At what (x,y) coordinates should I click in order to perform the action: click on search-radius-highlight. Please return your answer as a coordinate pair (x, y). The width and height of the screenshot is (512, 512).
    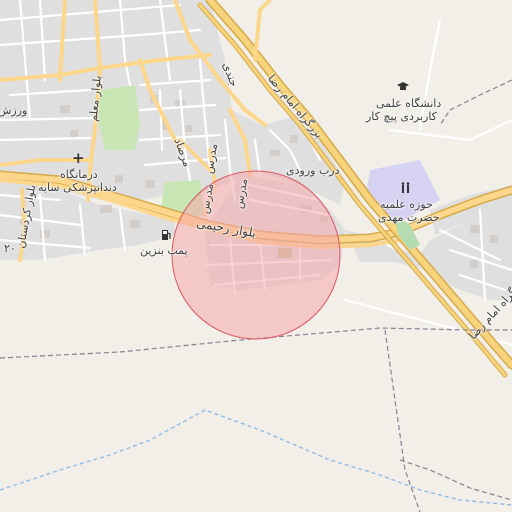
    Looking at the image, I should click on (256, 255).